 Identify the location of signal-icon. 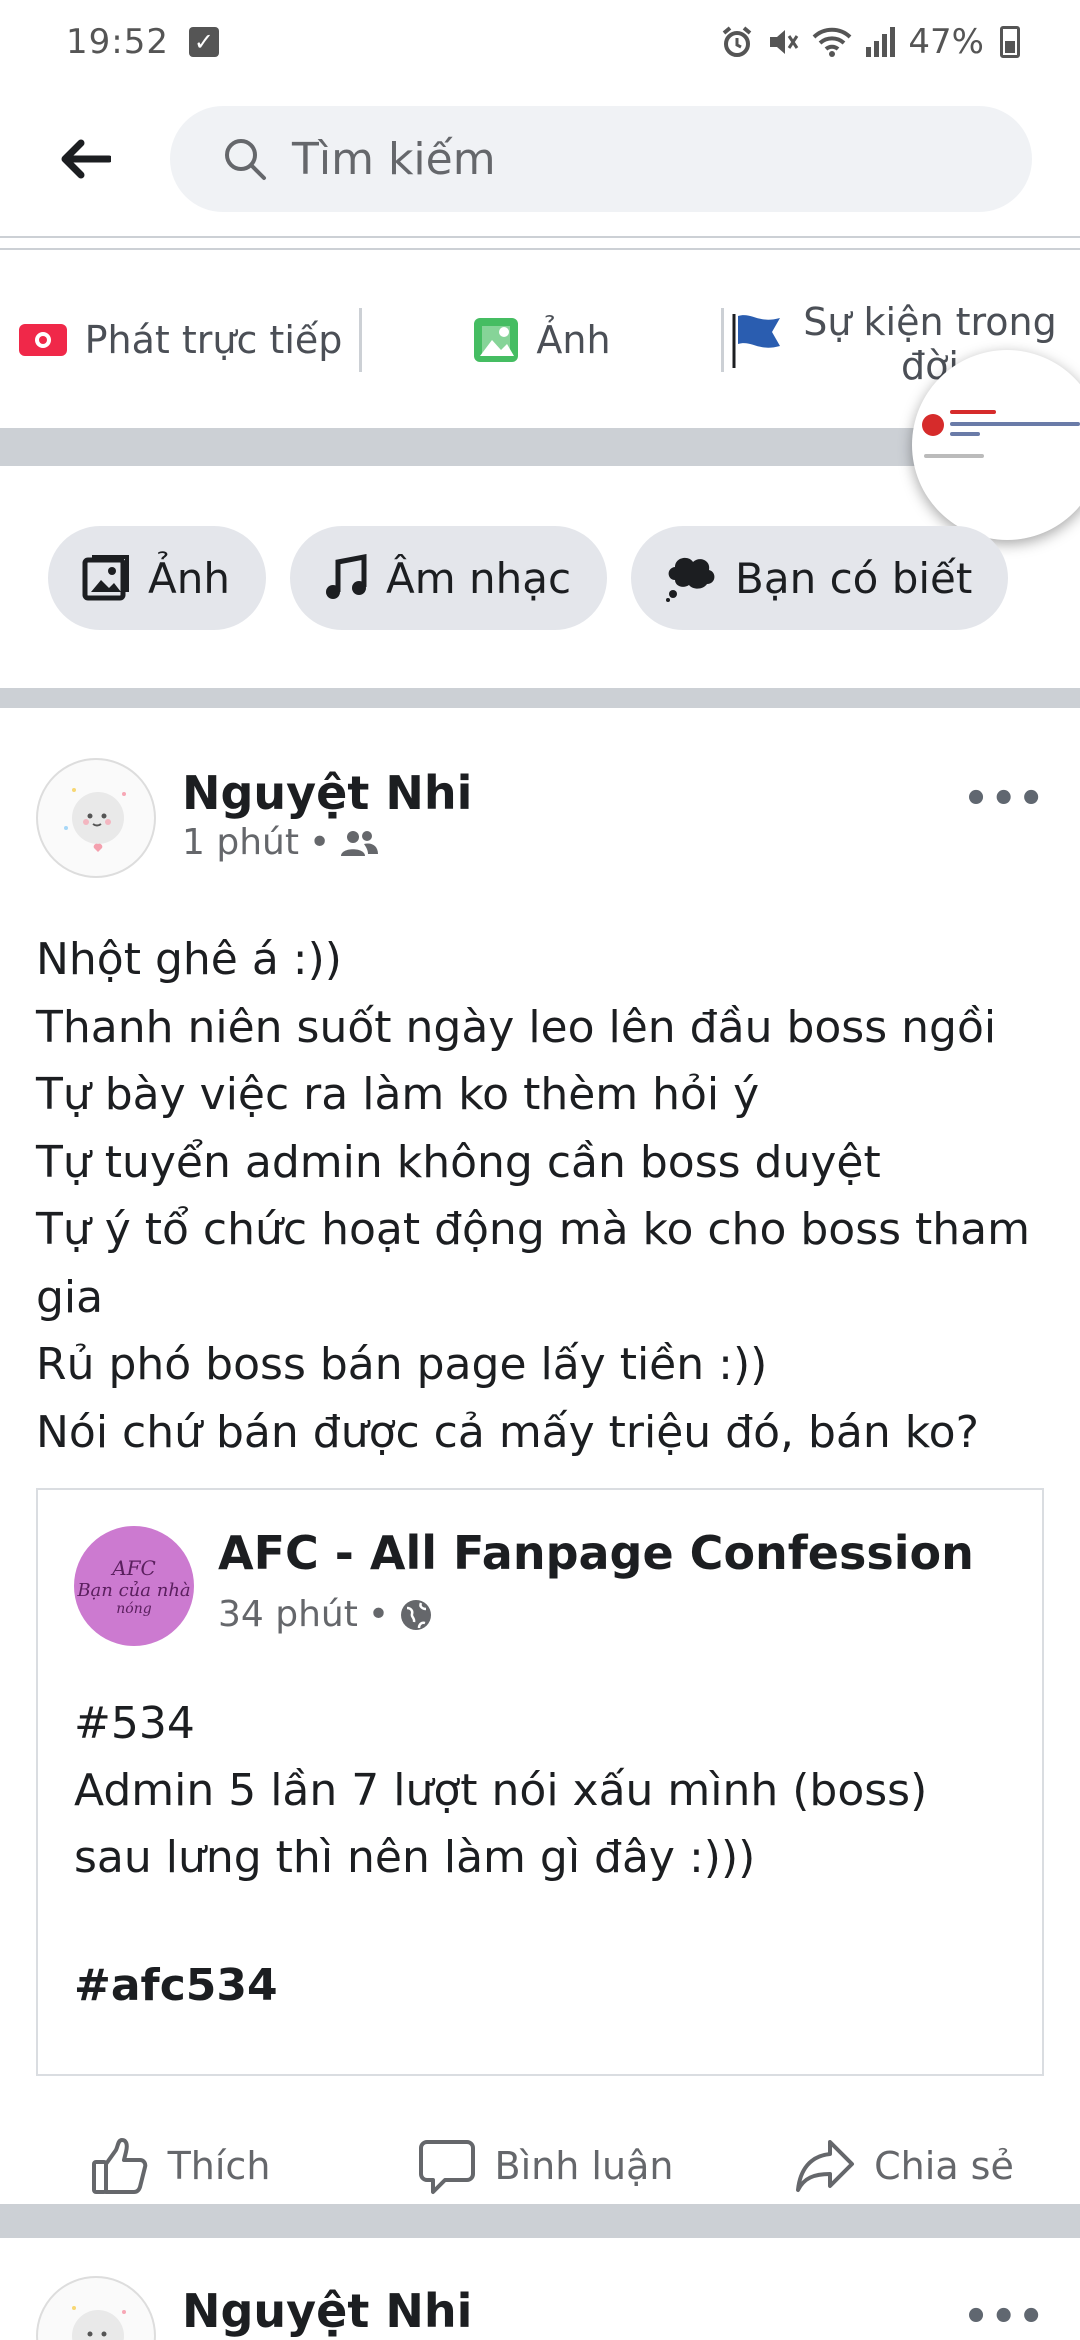
(881, 42).